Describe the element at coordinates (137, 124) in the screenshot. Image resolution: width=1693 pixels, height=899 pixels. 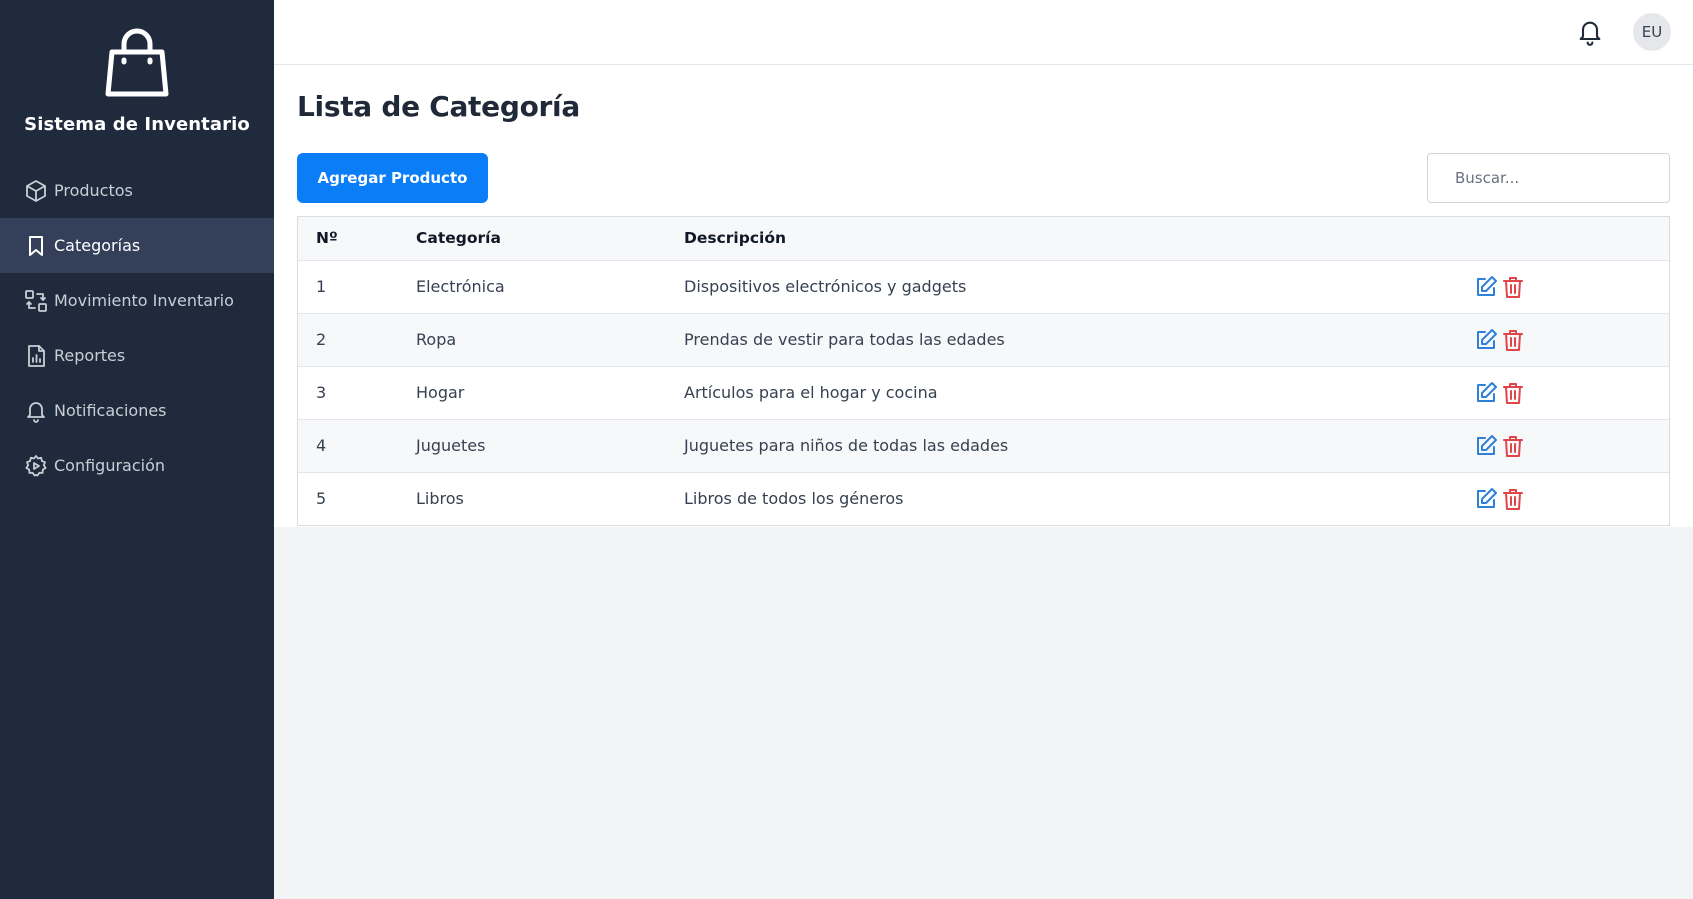
I see `brand-title: Sistema de Inventario` at that location.